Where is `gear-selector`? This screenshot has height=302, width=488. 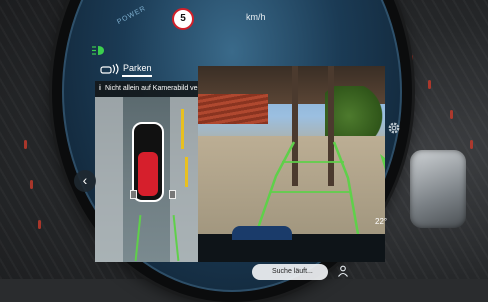 gear-selector is located at coordinates (438, 189).